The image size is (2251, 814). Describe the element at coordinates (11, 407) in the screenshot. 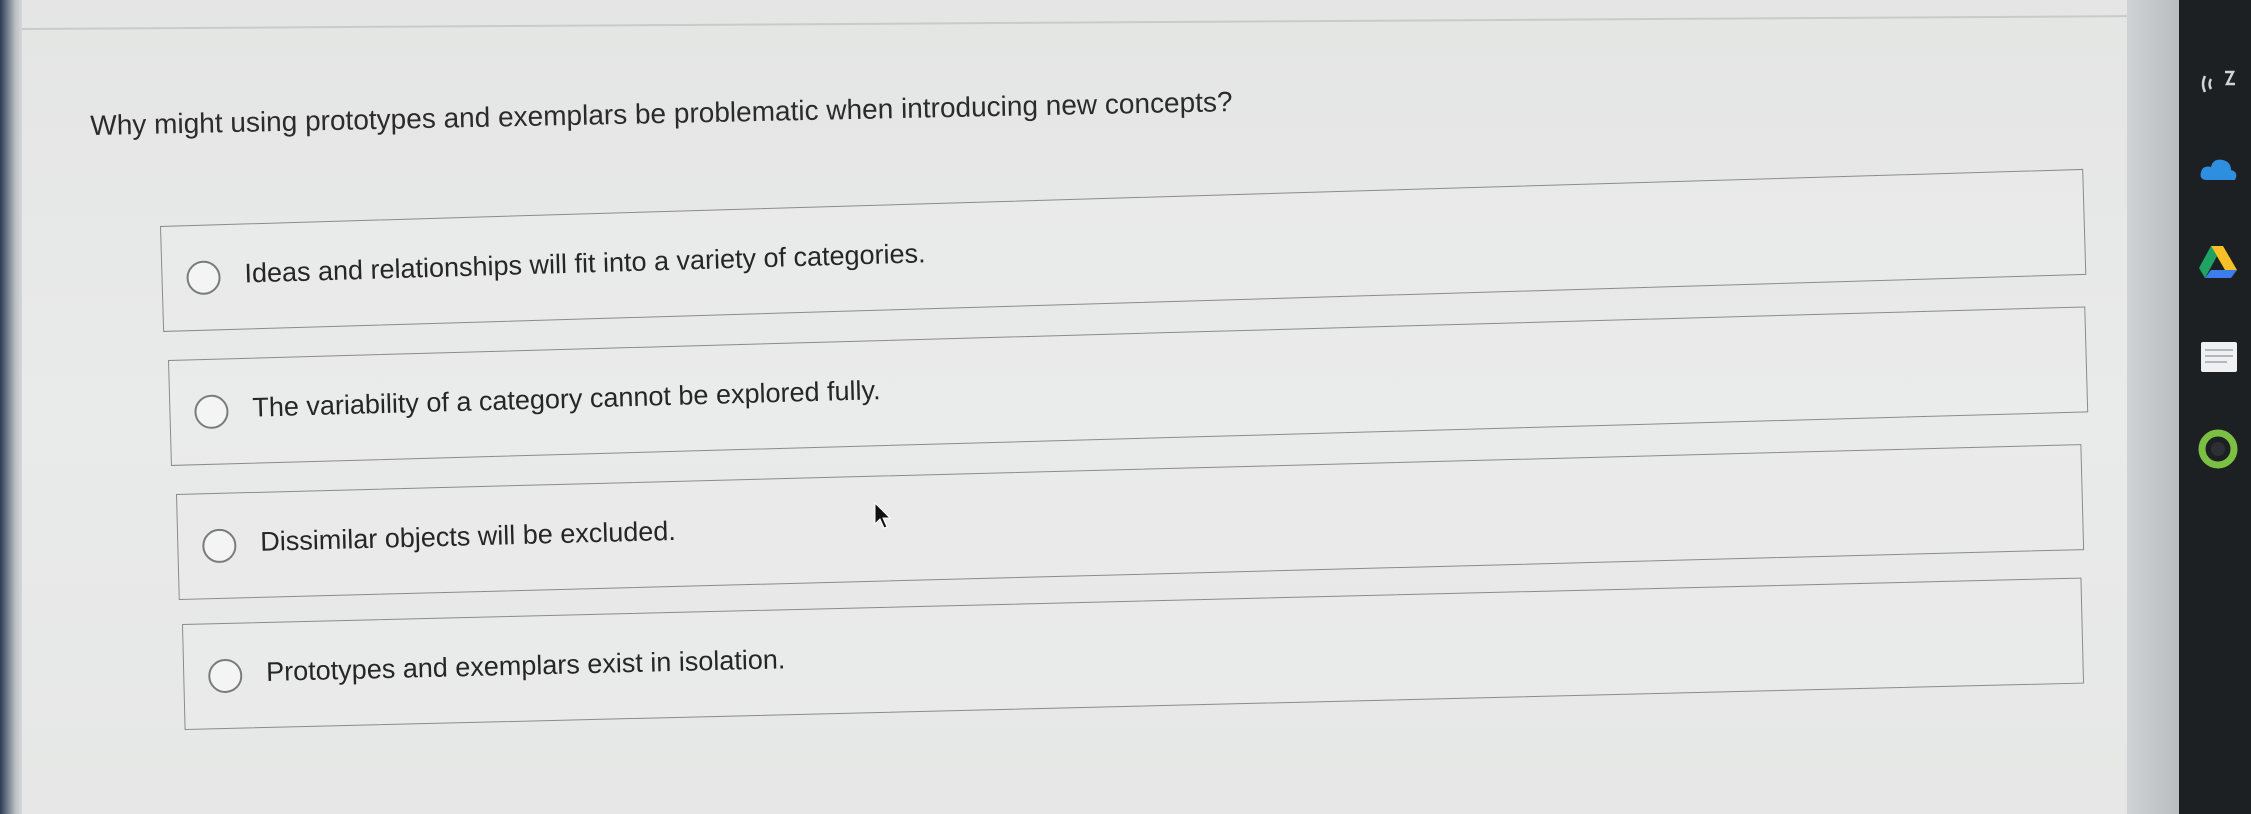

I see `left-bezel` at that location.